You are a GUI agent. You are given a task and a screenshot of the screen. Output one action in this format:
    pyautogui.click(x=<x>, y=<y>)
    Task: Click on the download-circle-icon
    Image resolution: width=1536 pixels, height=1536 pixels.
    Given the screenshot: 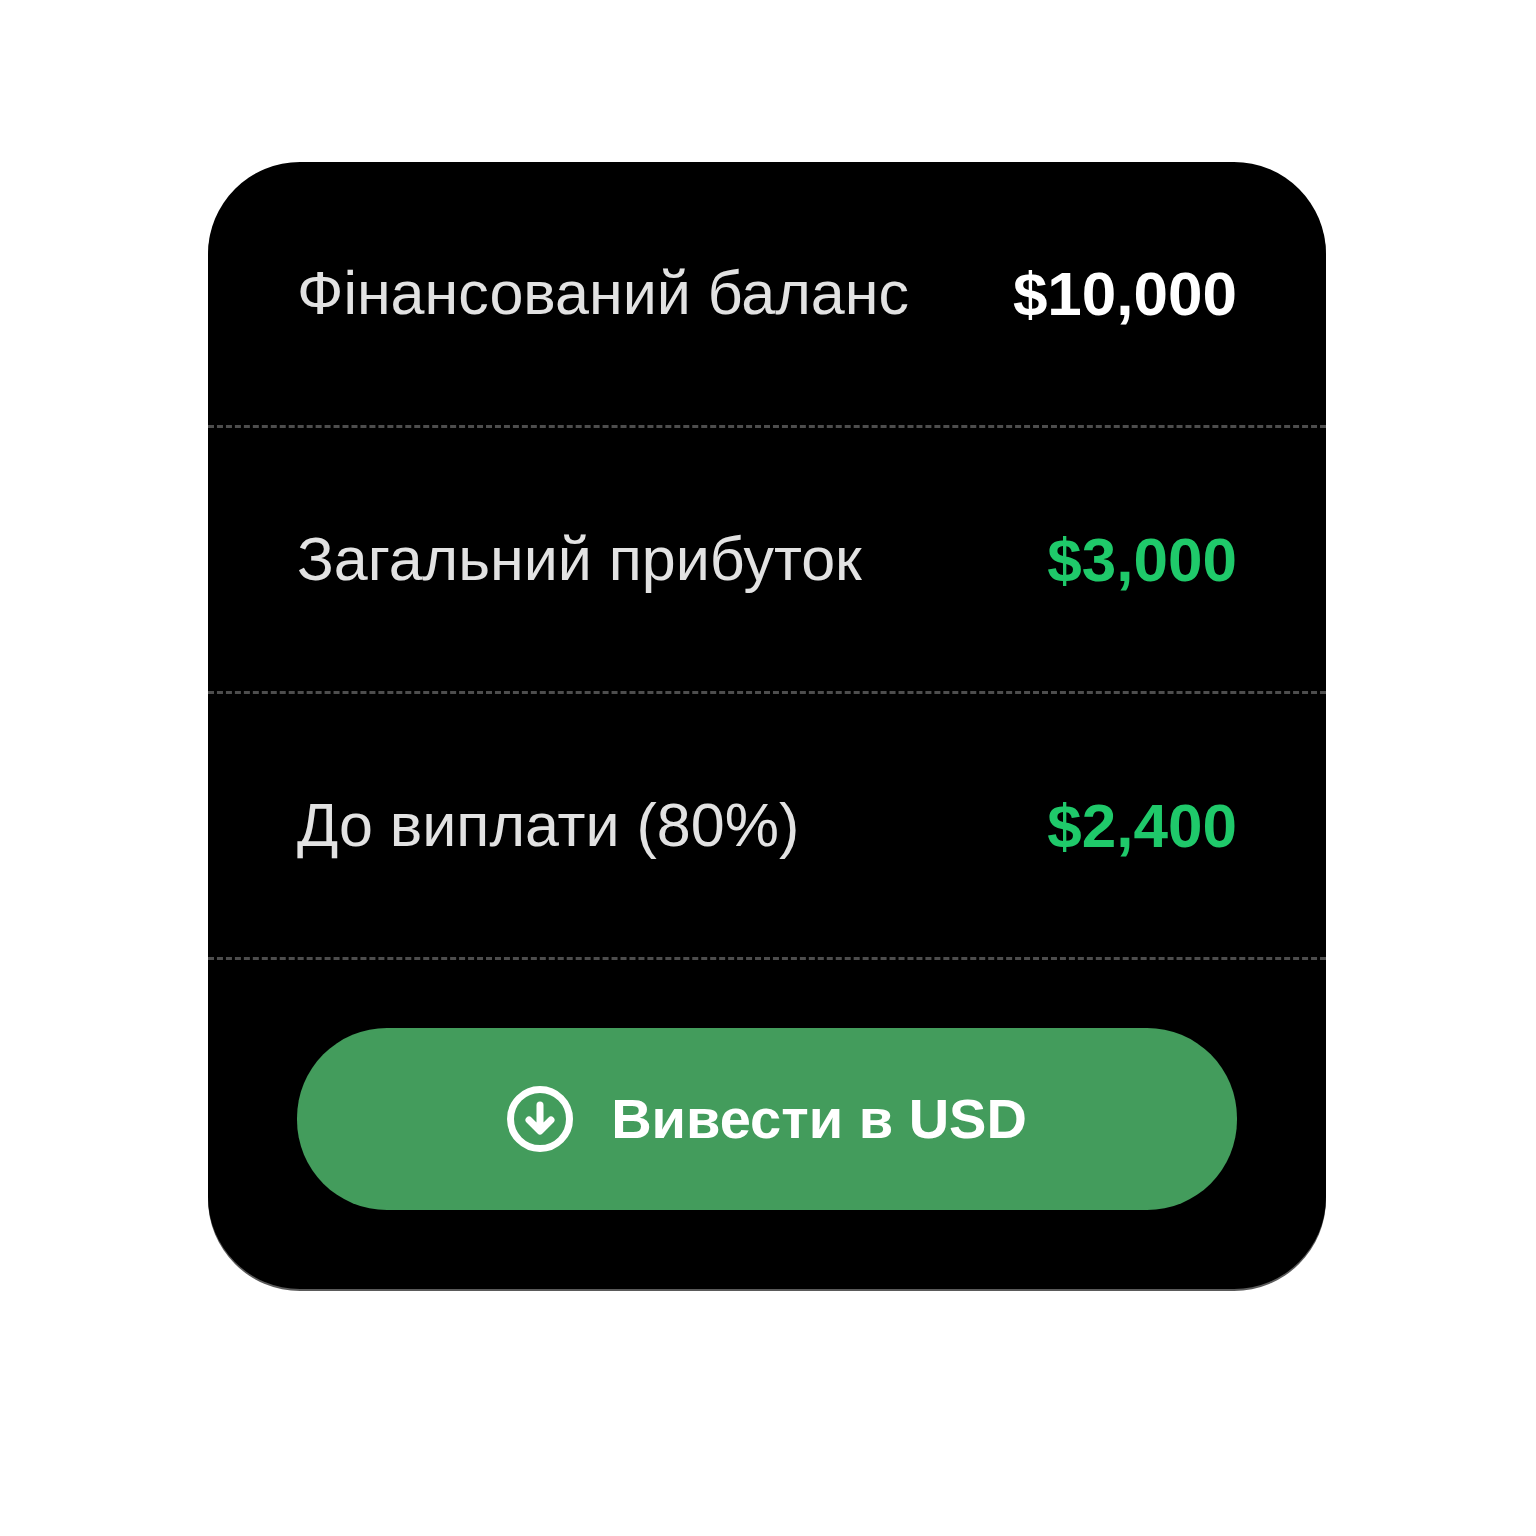 What is the action you would take?
    pyautogui.click(x=540, y=1118)
    